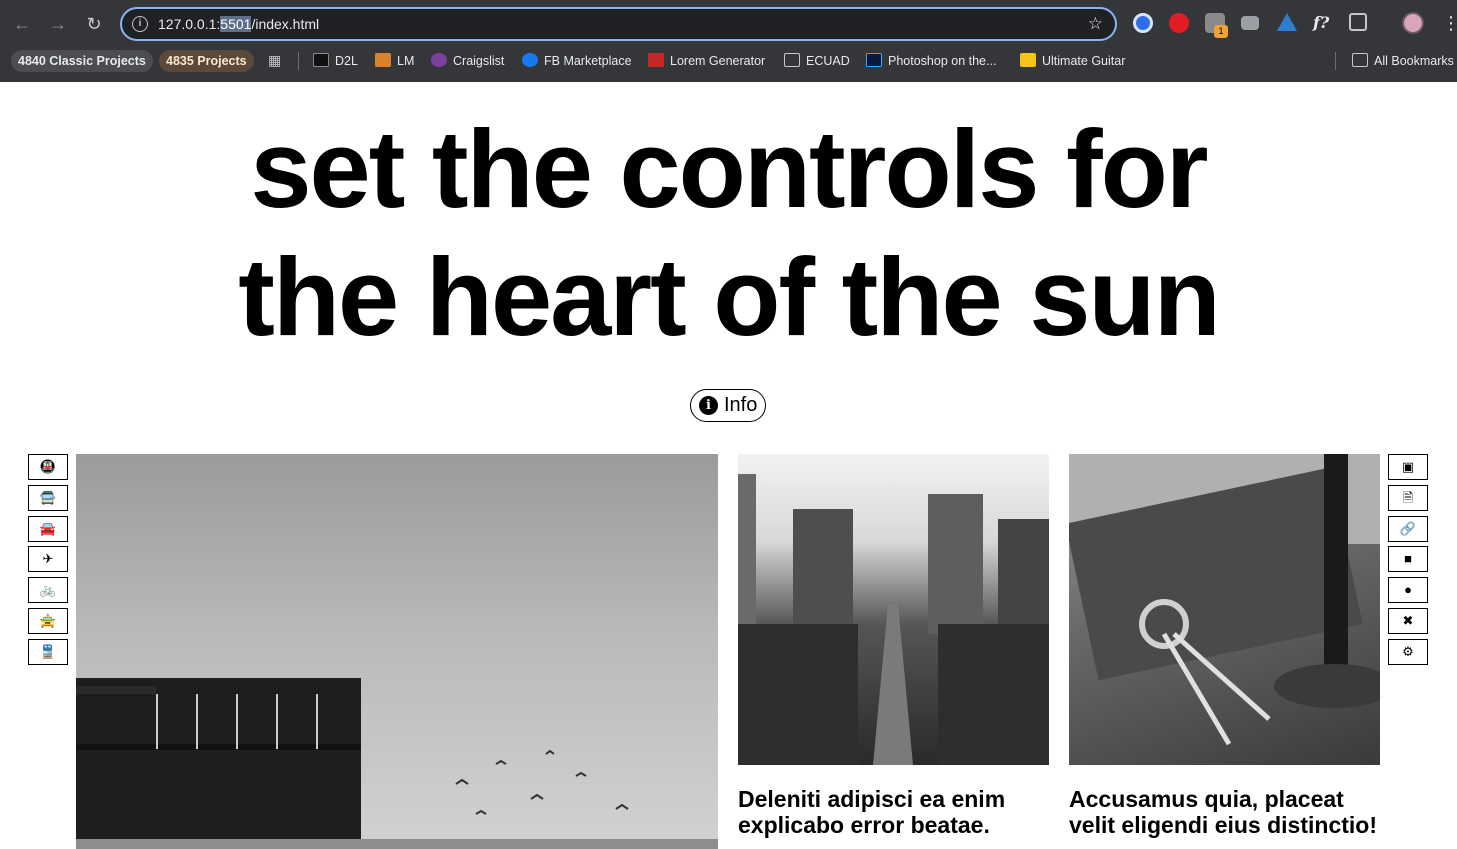 The height and width of the screenshot is (849, 1457). What do you see at coordinates (140, 24) in the screenshot?
I see `site-info-icon: i` at bounding box center [140, 24].